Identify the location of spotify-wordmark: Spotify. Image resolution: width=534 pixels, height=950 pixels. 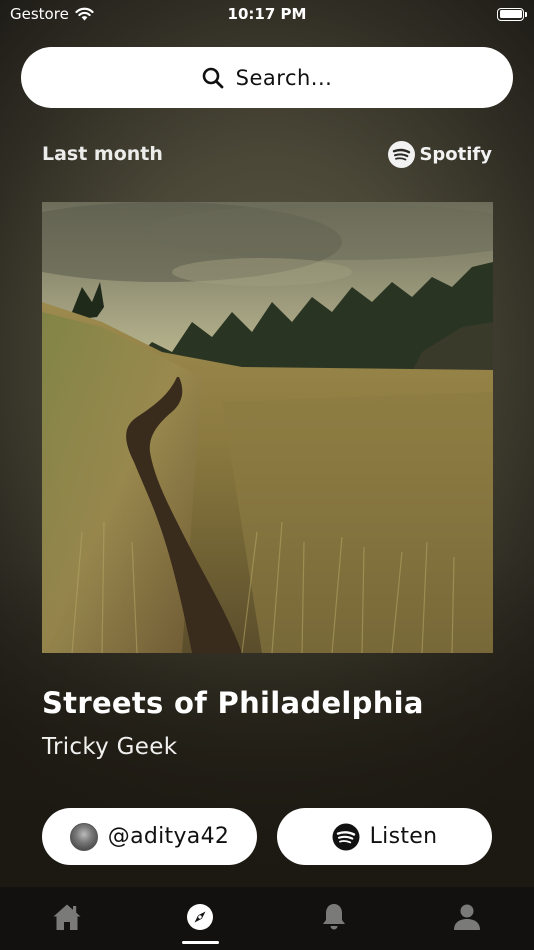
(455, 154).